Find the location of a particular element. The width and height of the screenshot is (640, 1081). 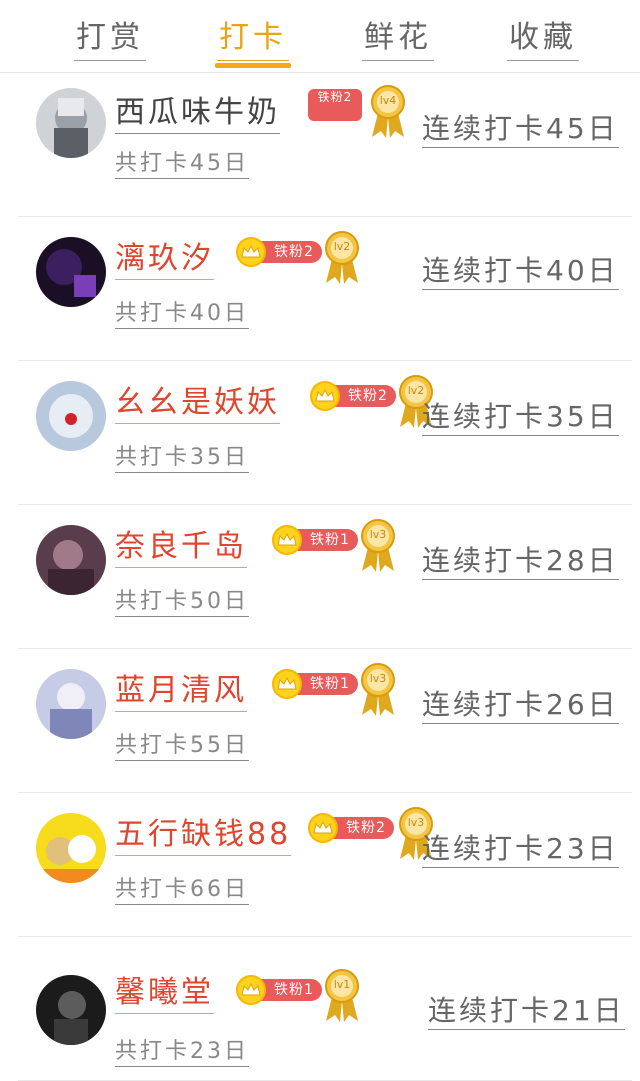

level-medal-icon: lv3 is located at coordinates (378, 546).